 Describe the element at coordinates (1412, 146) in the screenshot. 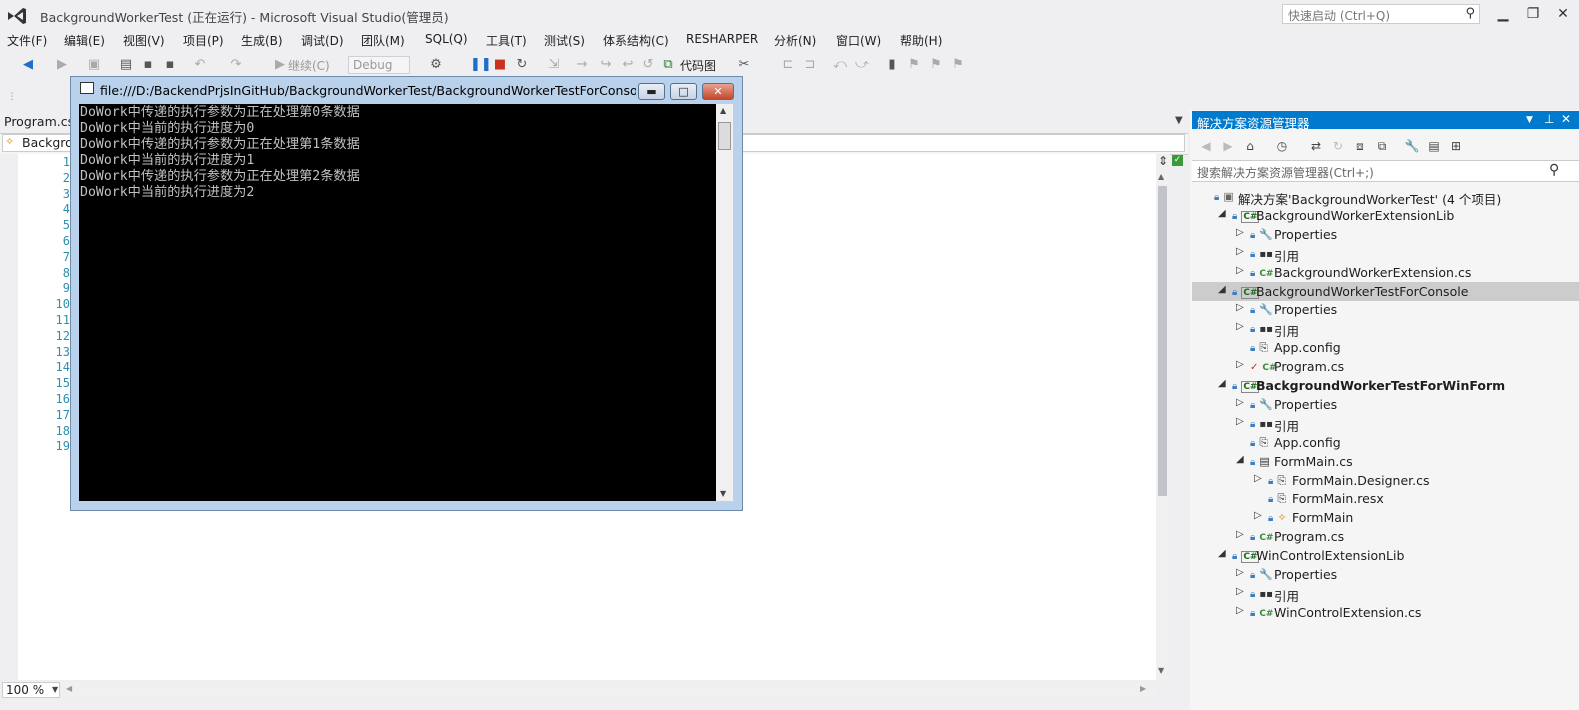

I see `properties-icon: 🔧` at that location.